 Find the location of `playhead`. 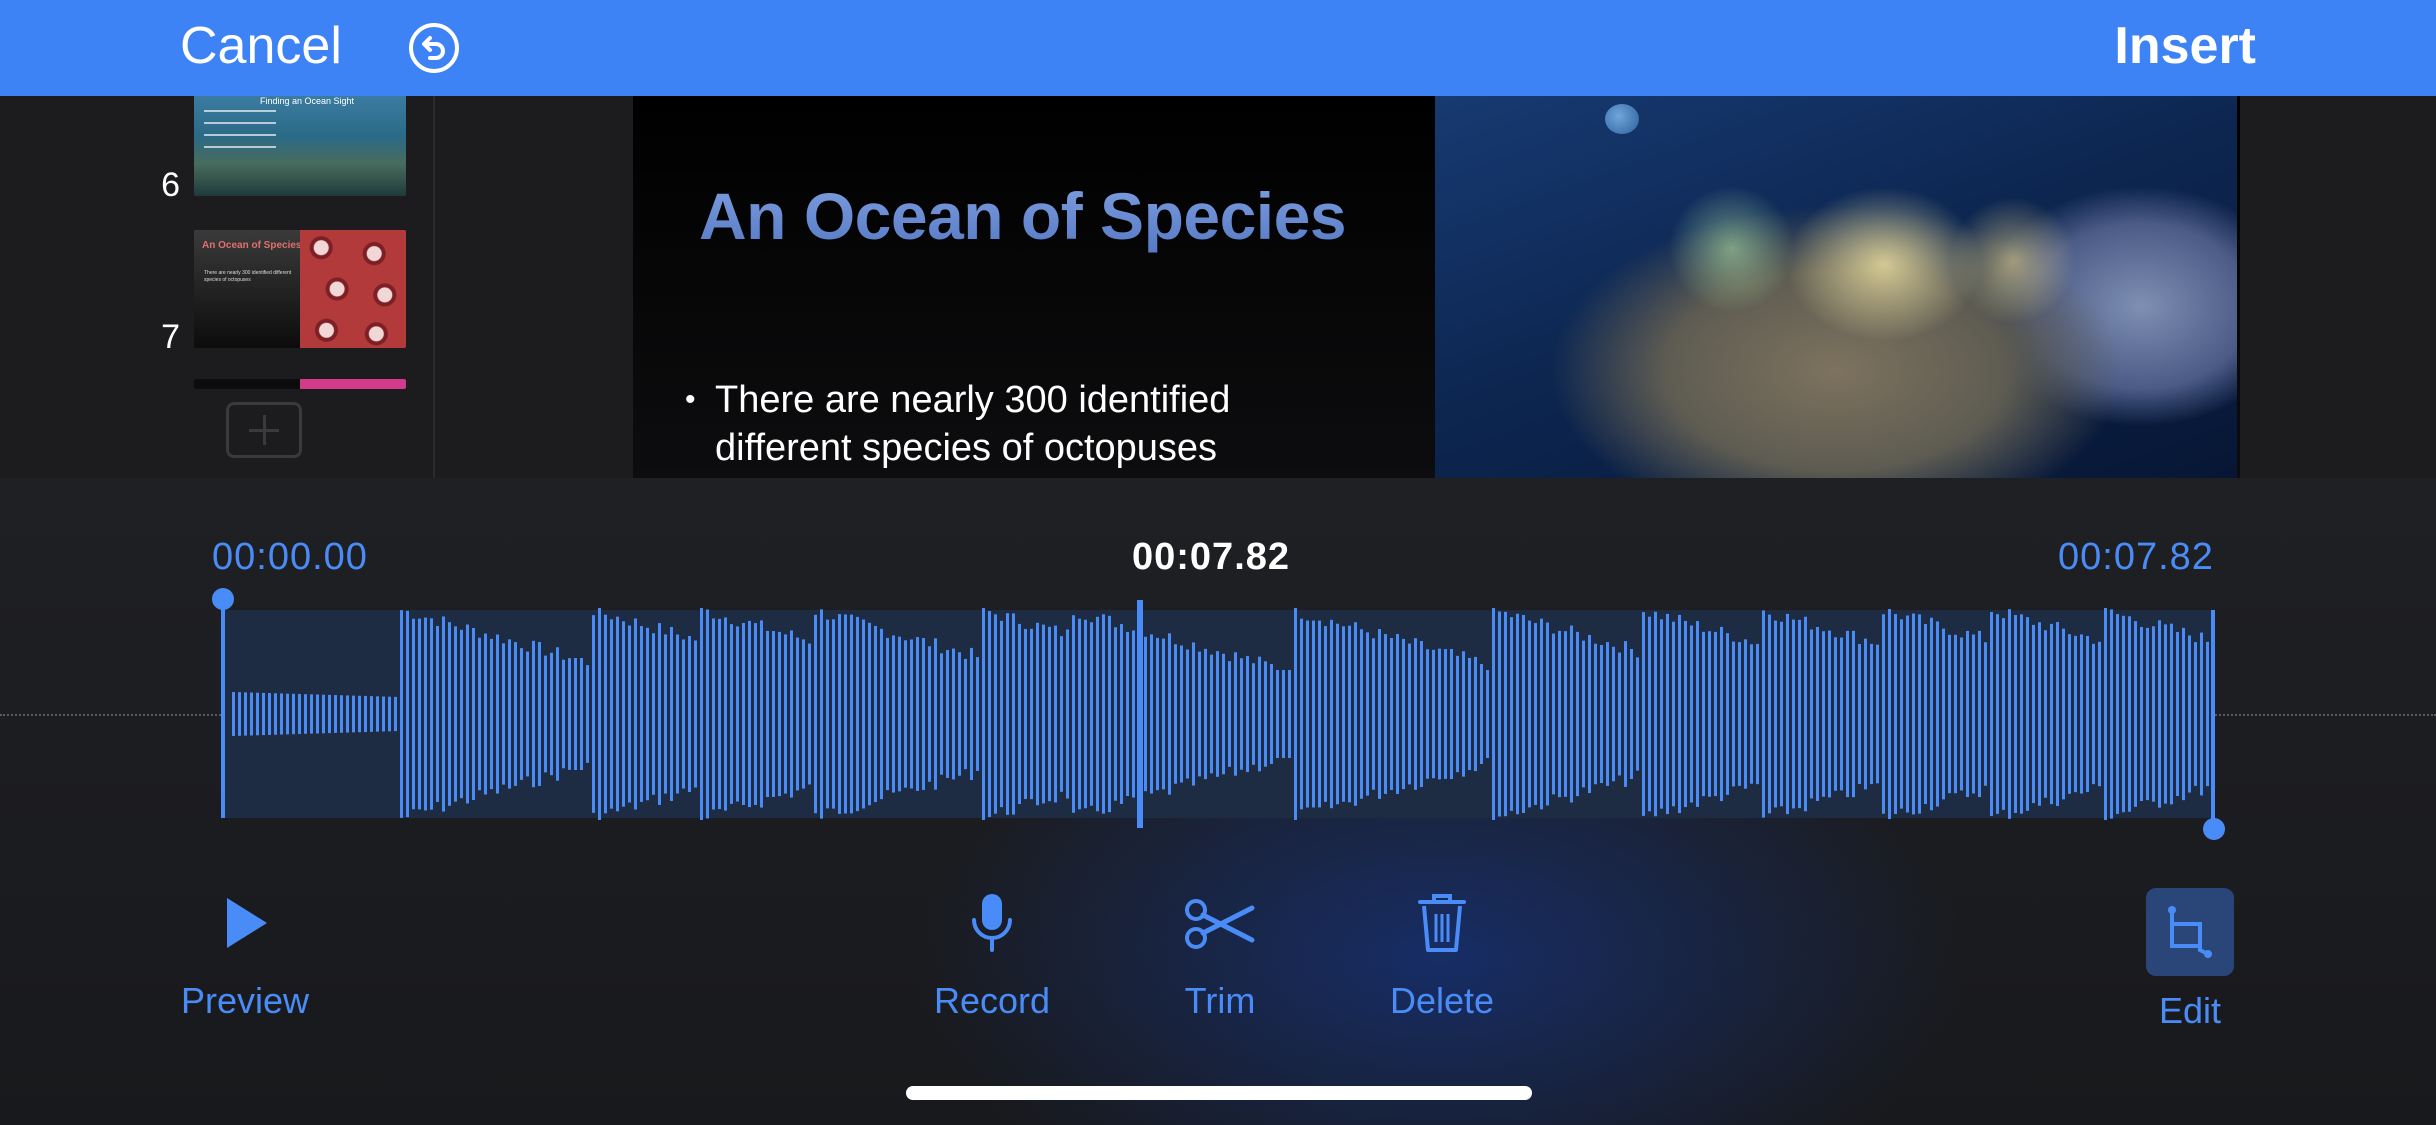

playhead is located at coordinates (1140, 714).